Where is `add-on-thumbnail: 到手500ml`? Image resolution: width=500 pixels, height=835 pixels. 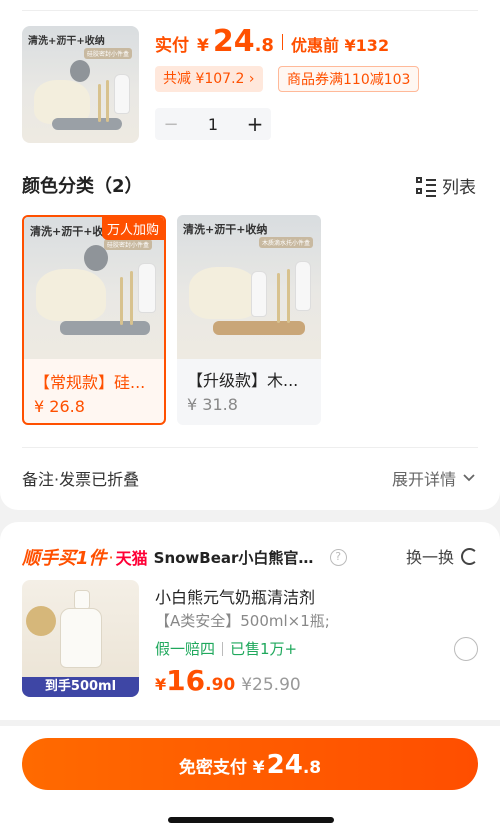 add-on-thumbnail: 到手500ml is located at coordinates (80, 638).